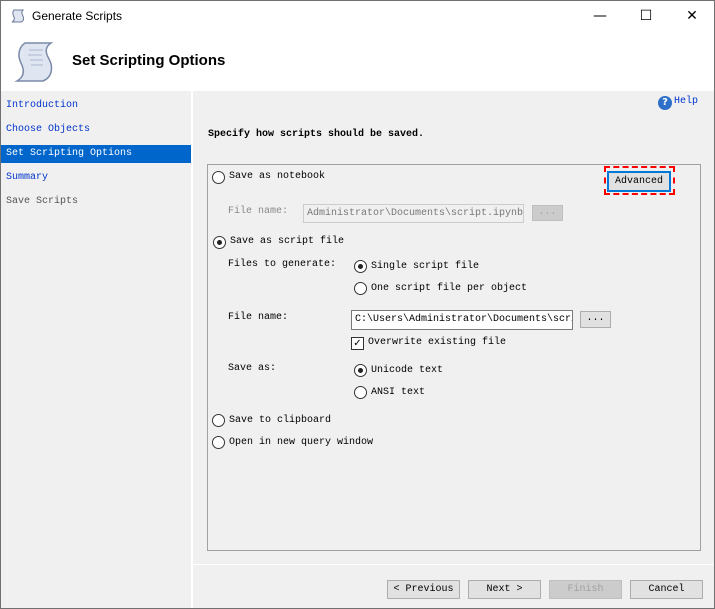 This screenshot has height=609, width=715. Describe the element at coordinates (96, 130) in the screenshot. I see `sidebar-item-choose-objects: Choose Objects` at that location.